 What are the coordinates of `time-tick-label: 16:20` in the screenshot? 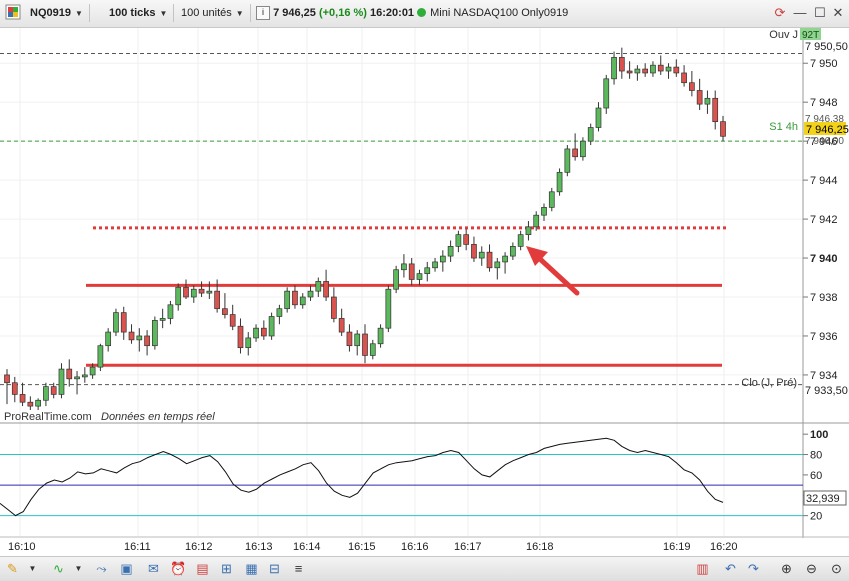 It's located at (724, 547).